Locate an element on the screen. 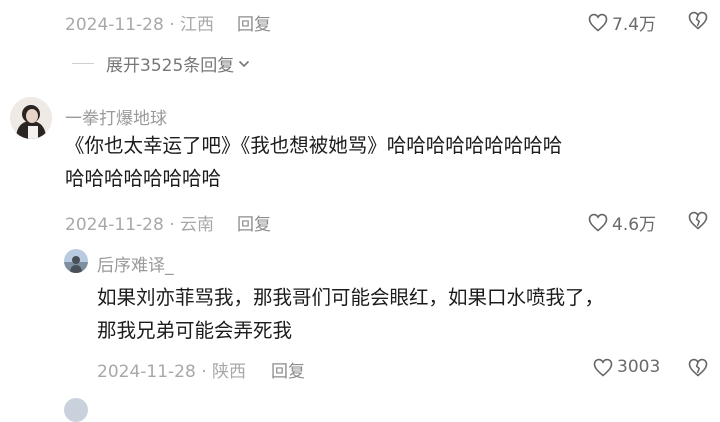 This screenshot has width=720, height=422. like-button: 4.6万 is located at coordinates (622, 222).